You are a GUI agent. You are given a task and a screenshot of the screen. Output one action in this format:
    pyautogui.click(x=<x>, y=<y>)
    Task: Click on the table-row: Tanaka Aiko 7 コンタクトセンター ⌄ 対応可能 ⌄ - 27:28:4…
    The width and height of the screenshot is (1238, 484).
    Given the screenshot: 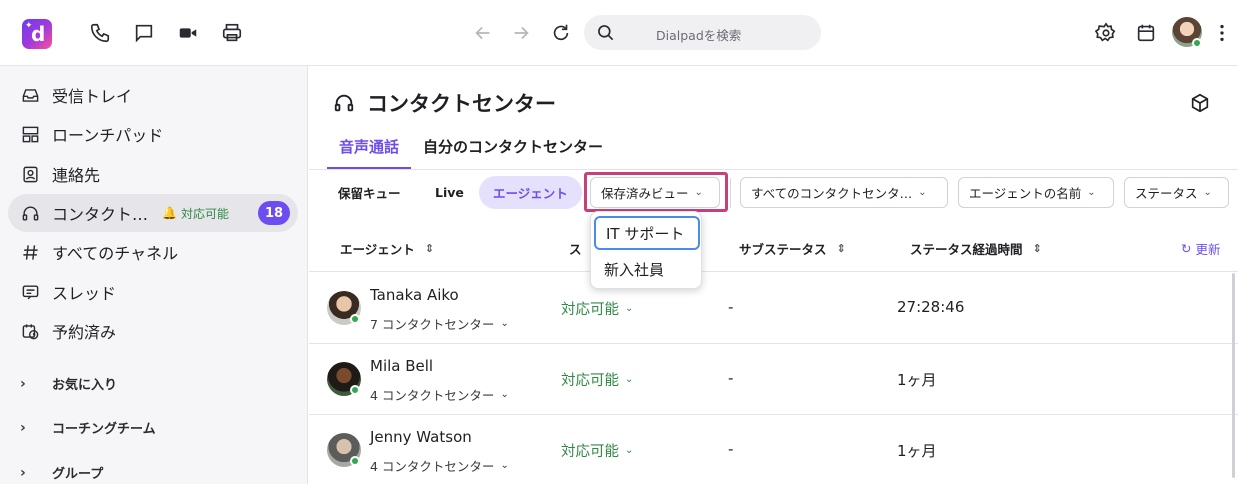 What is the action you would take?
    pyautogui.click(x=773, y=308)
    